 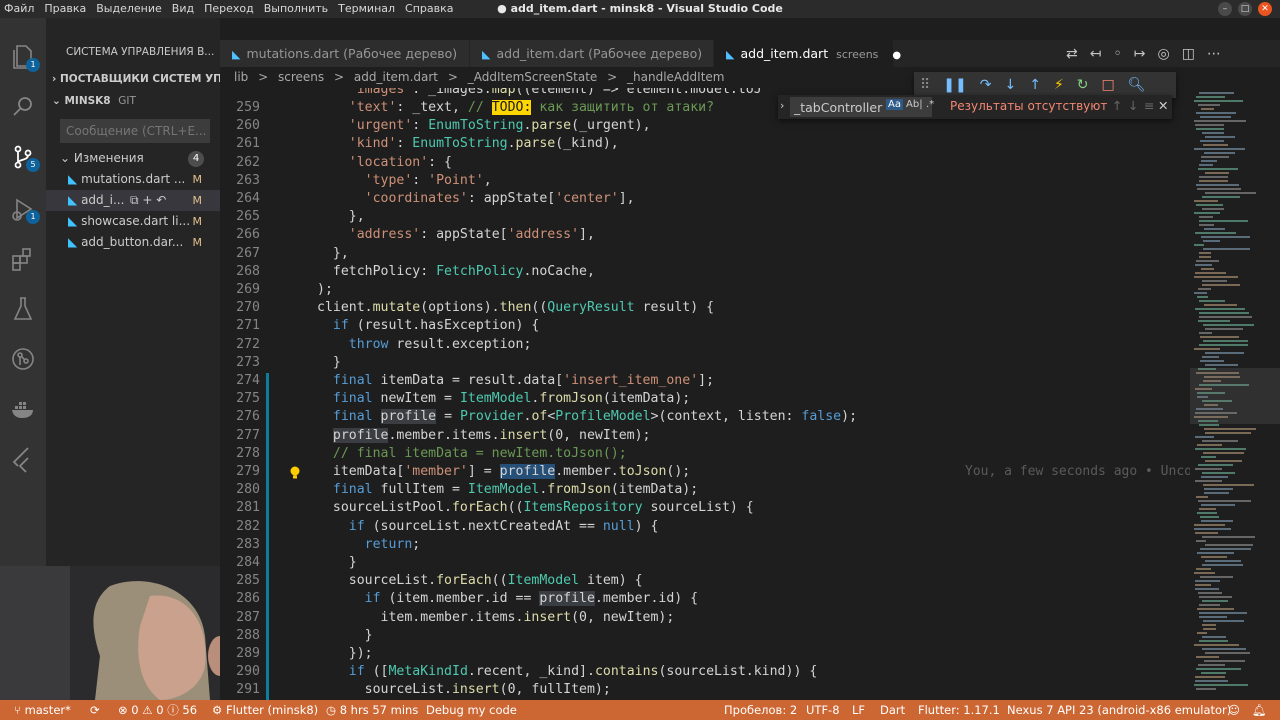 I want to click on flutter-outline-icon: ◎, so click(x=1163, y=54).